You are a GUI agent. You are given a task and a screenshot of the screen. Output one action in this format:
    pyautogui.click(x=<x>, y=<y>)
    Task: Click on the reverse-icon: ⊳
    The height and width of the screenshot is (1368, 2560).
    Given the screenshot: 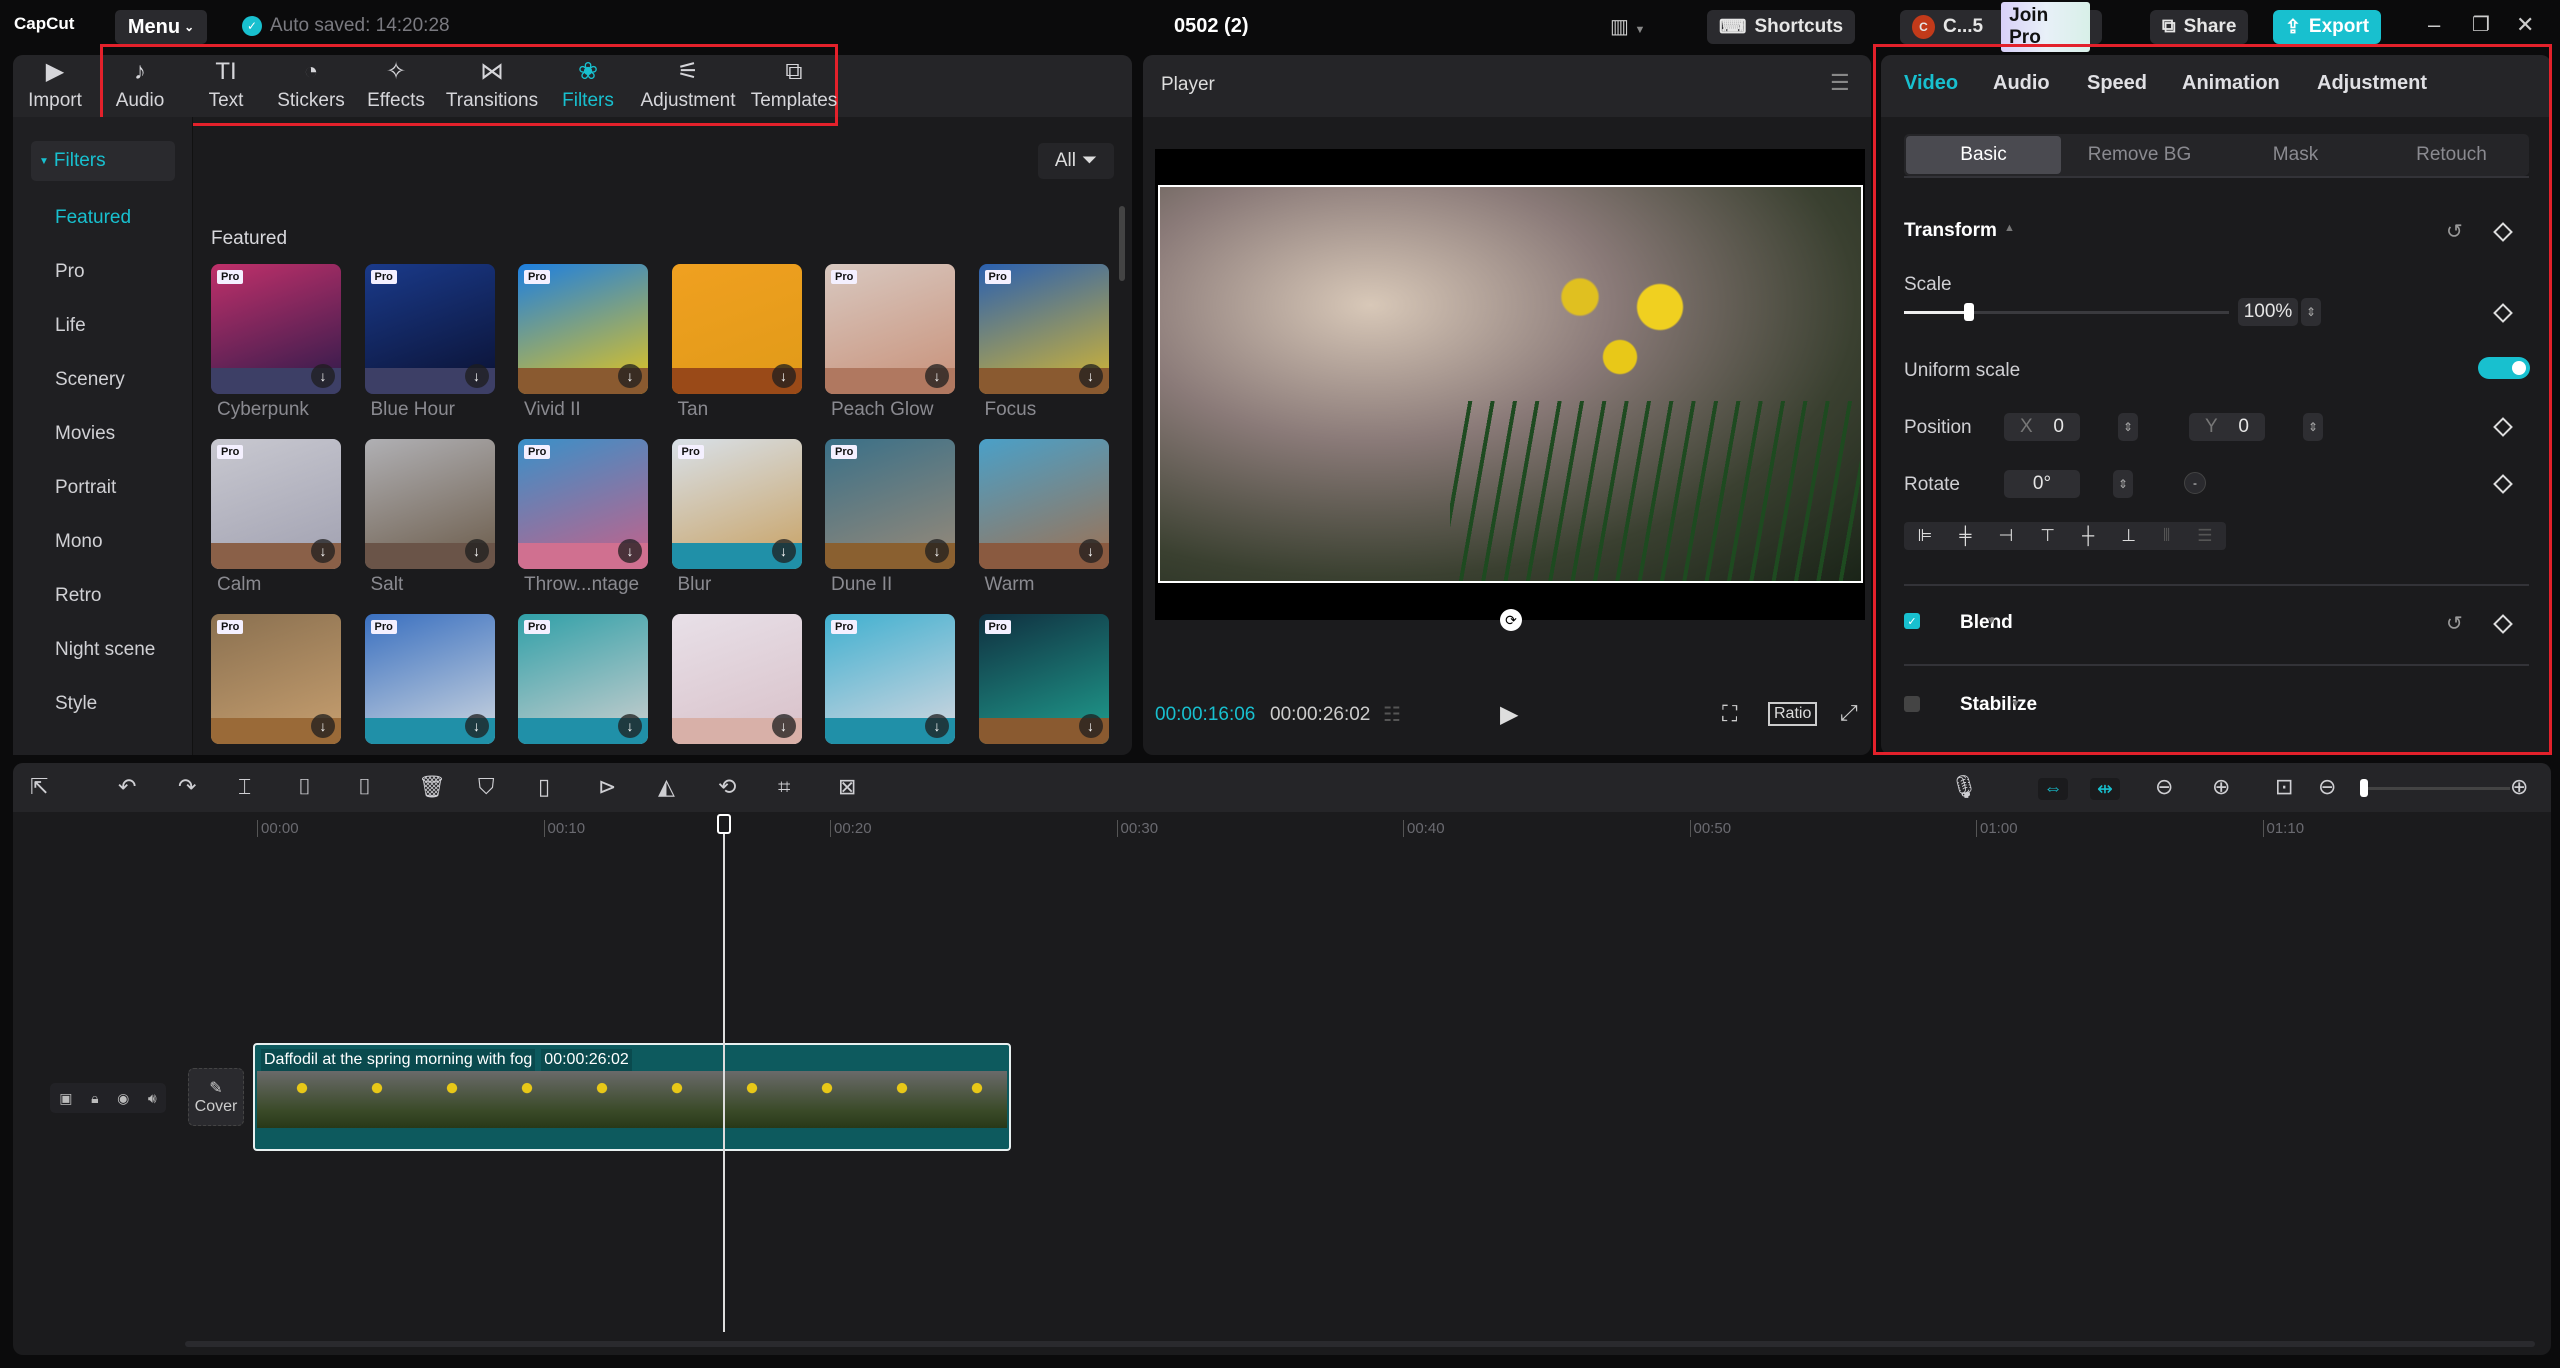 What is the action you would take?
    pyautogui.click(x=607, y=787)
    